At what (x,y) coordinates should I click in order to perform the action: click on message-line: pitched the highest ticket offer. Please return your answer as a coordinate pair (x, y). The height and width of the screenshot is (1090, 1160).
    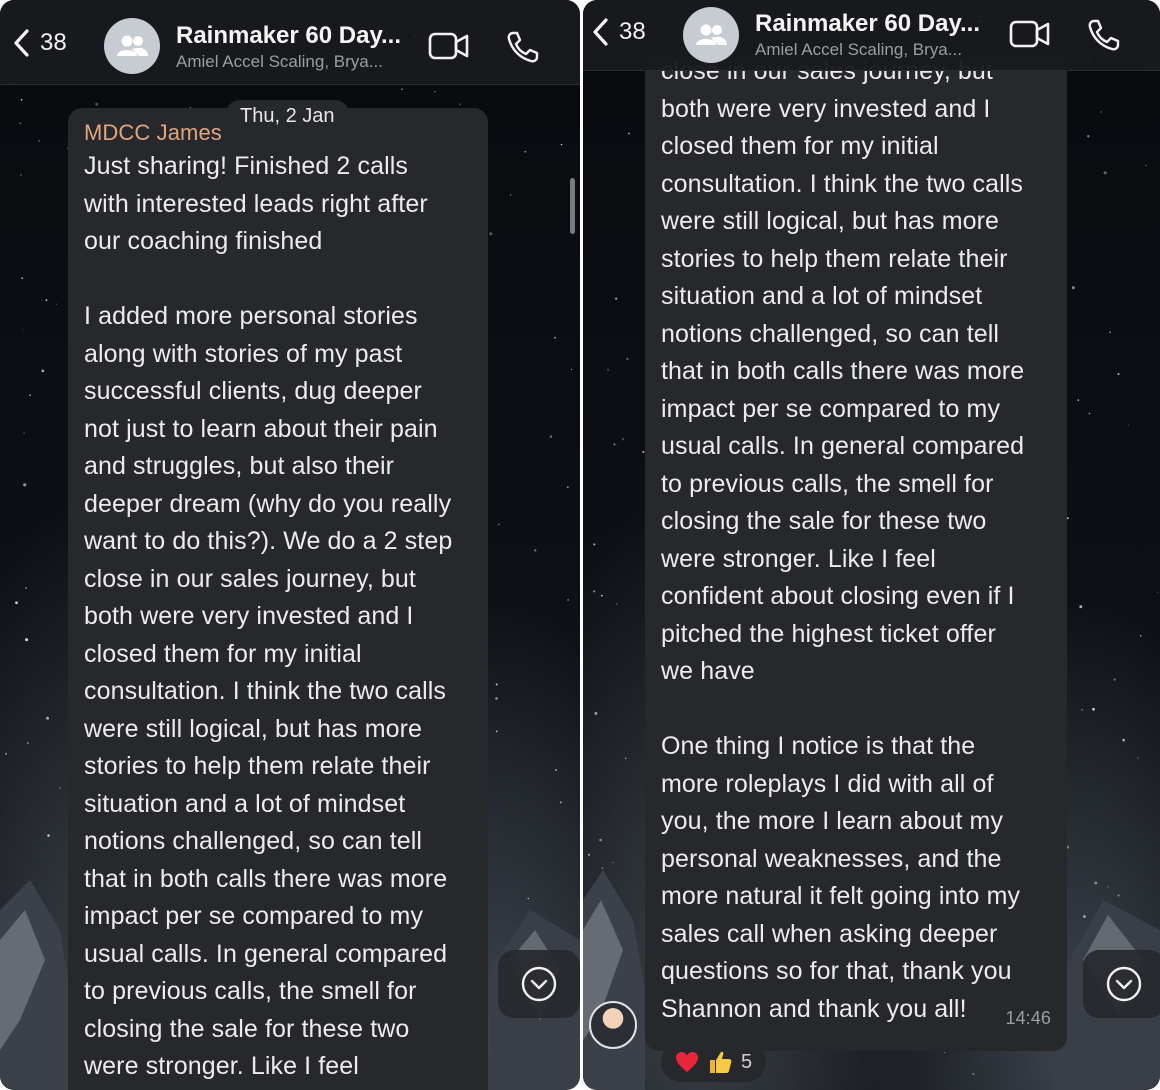
    Looking at the image, I should click on (828, 633).